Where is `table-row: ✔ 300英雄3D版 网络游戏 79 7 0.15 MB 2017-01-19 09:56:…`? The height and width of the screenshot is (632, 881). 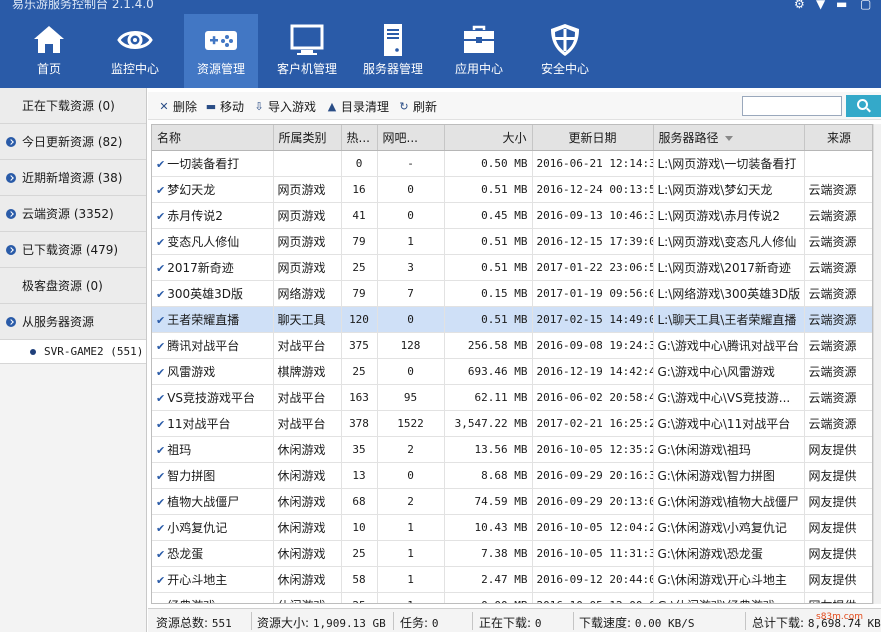
table-row: ✔ 300英雄3D版 网络游戏 79 7 0.15 MB 2017-01-19 09:56:… is located at coordinates (512, 293).